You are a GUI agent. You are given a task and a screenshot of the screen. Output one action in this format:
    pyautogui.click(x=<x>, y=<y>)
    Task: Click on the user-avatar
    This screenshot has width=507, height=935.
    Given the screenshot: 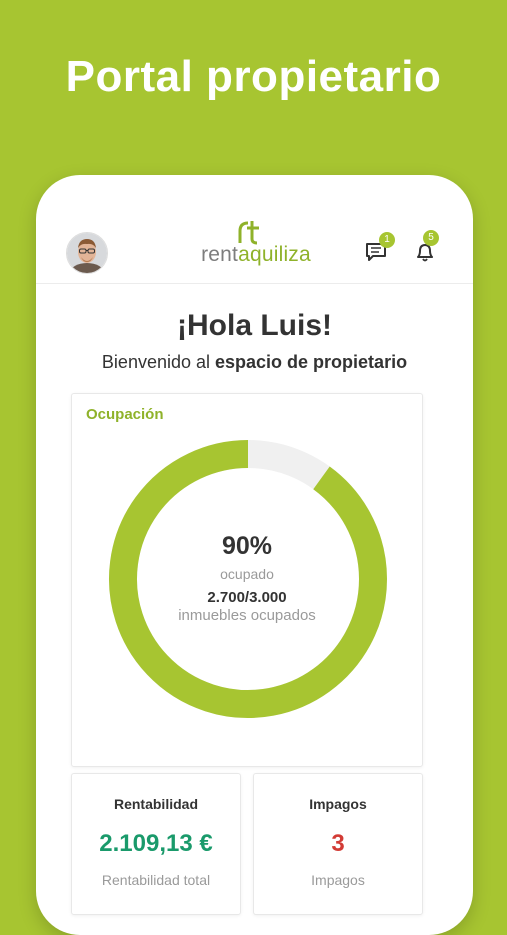 What is the action you would take?
    pyautogui.click(x=87, y=253)
    